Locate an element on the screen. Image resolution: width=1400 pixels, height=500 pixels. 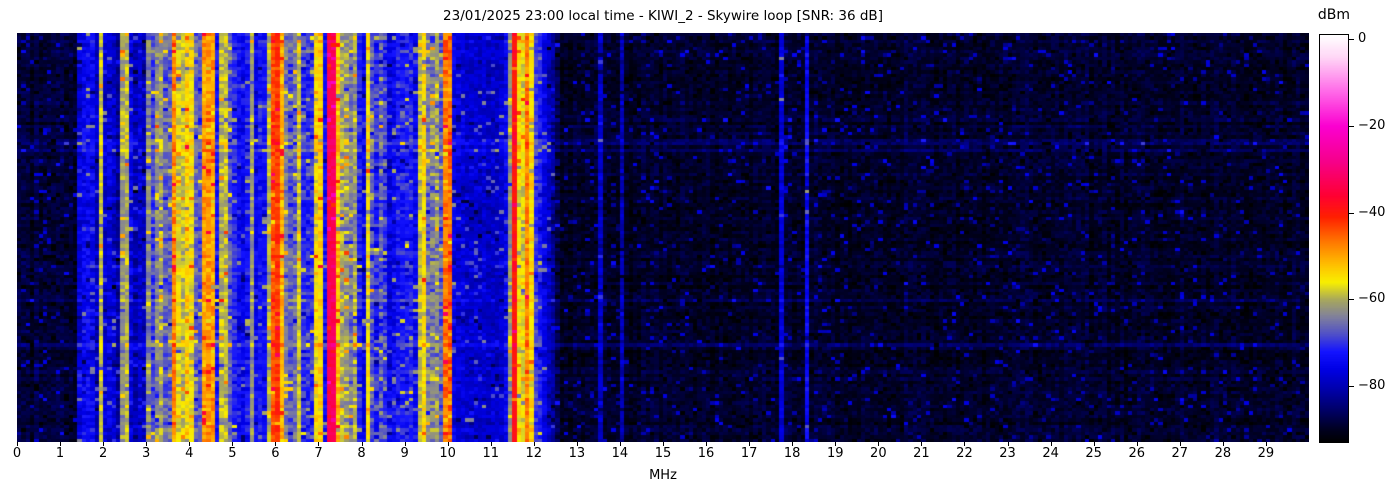
x-tick-label: 0 is located at coordinates (17, 453).